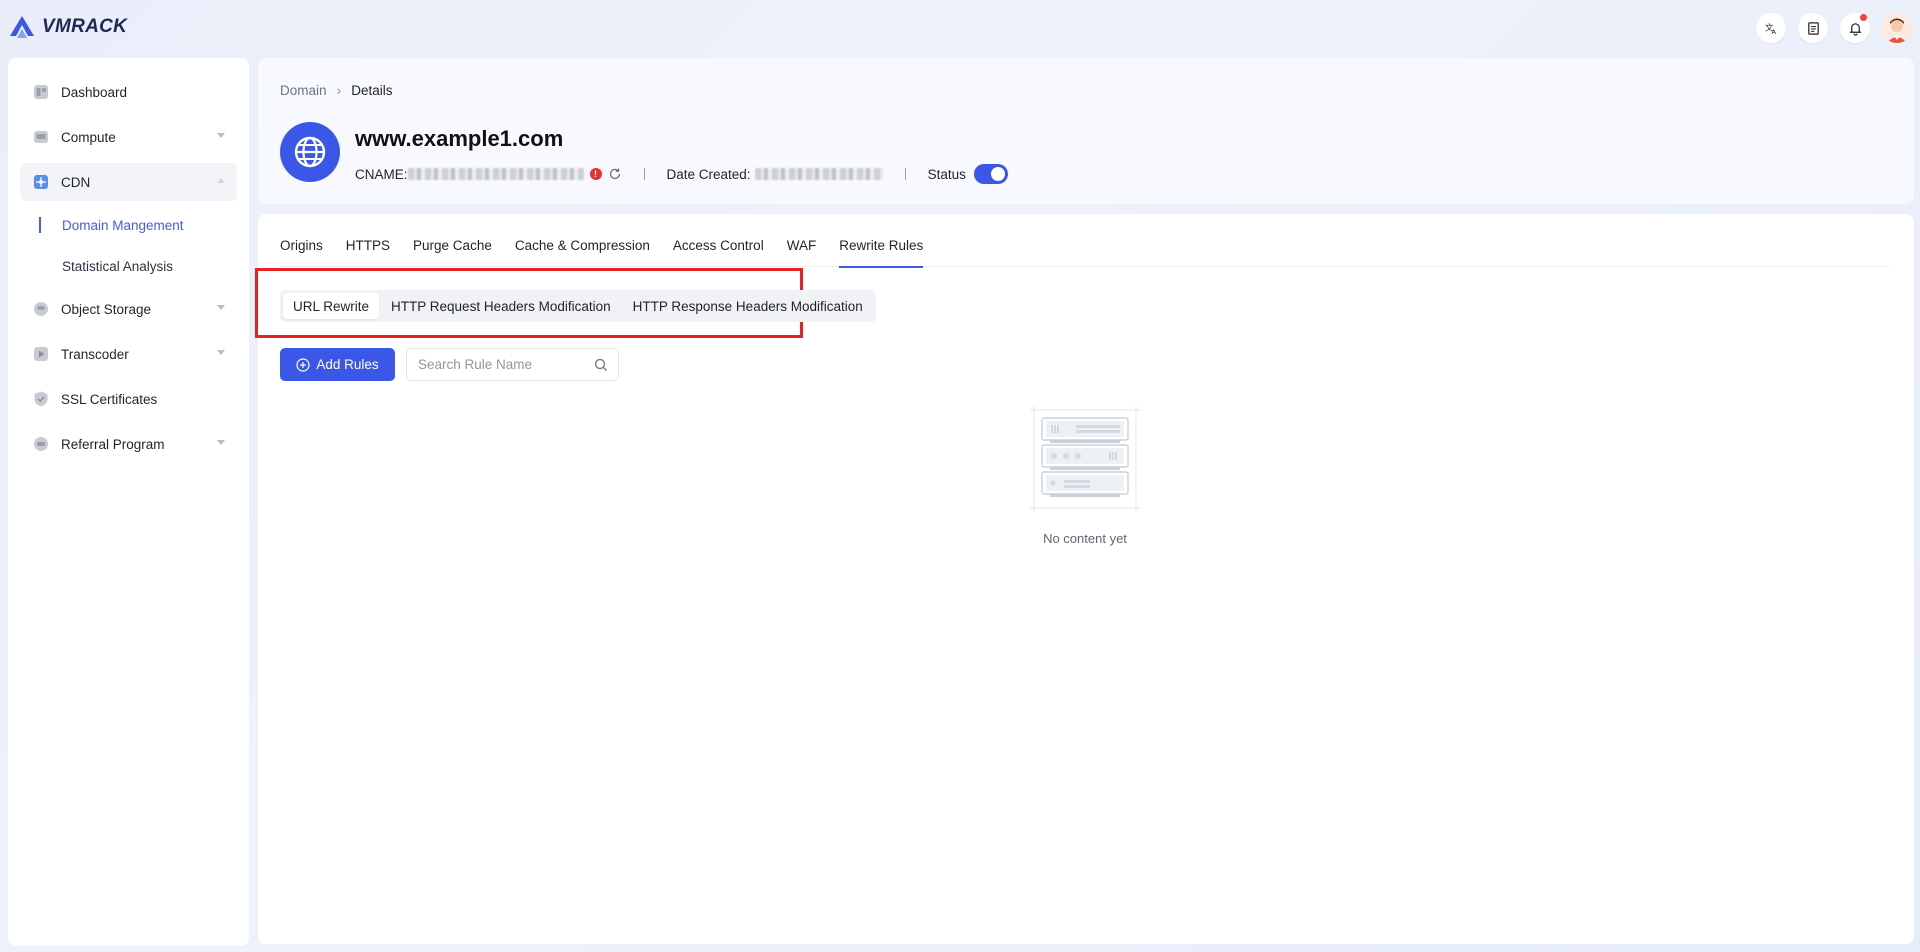  I want to click on sidebar-item-statistical-analysis: Statistical Analysis, so click(128, 266).